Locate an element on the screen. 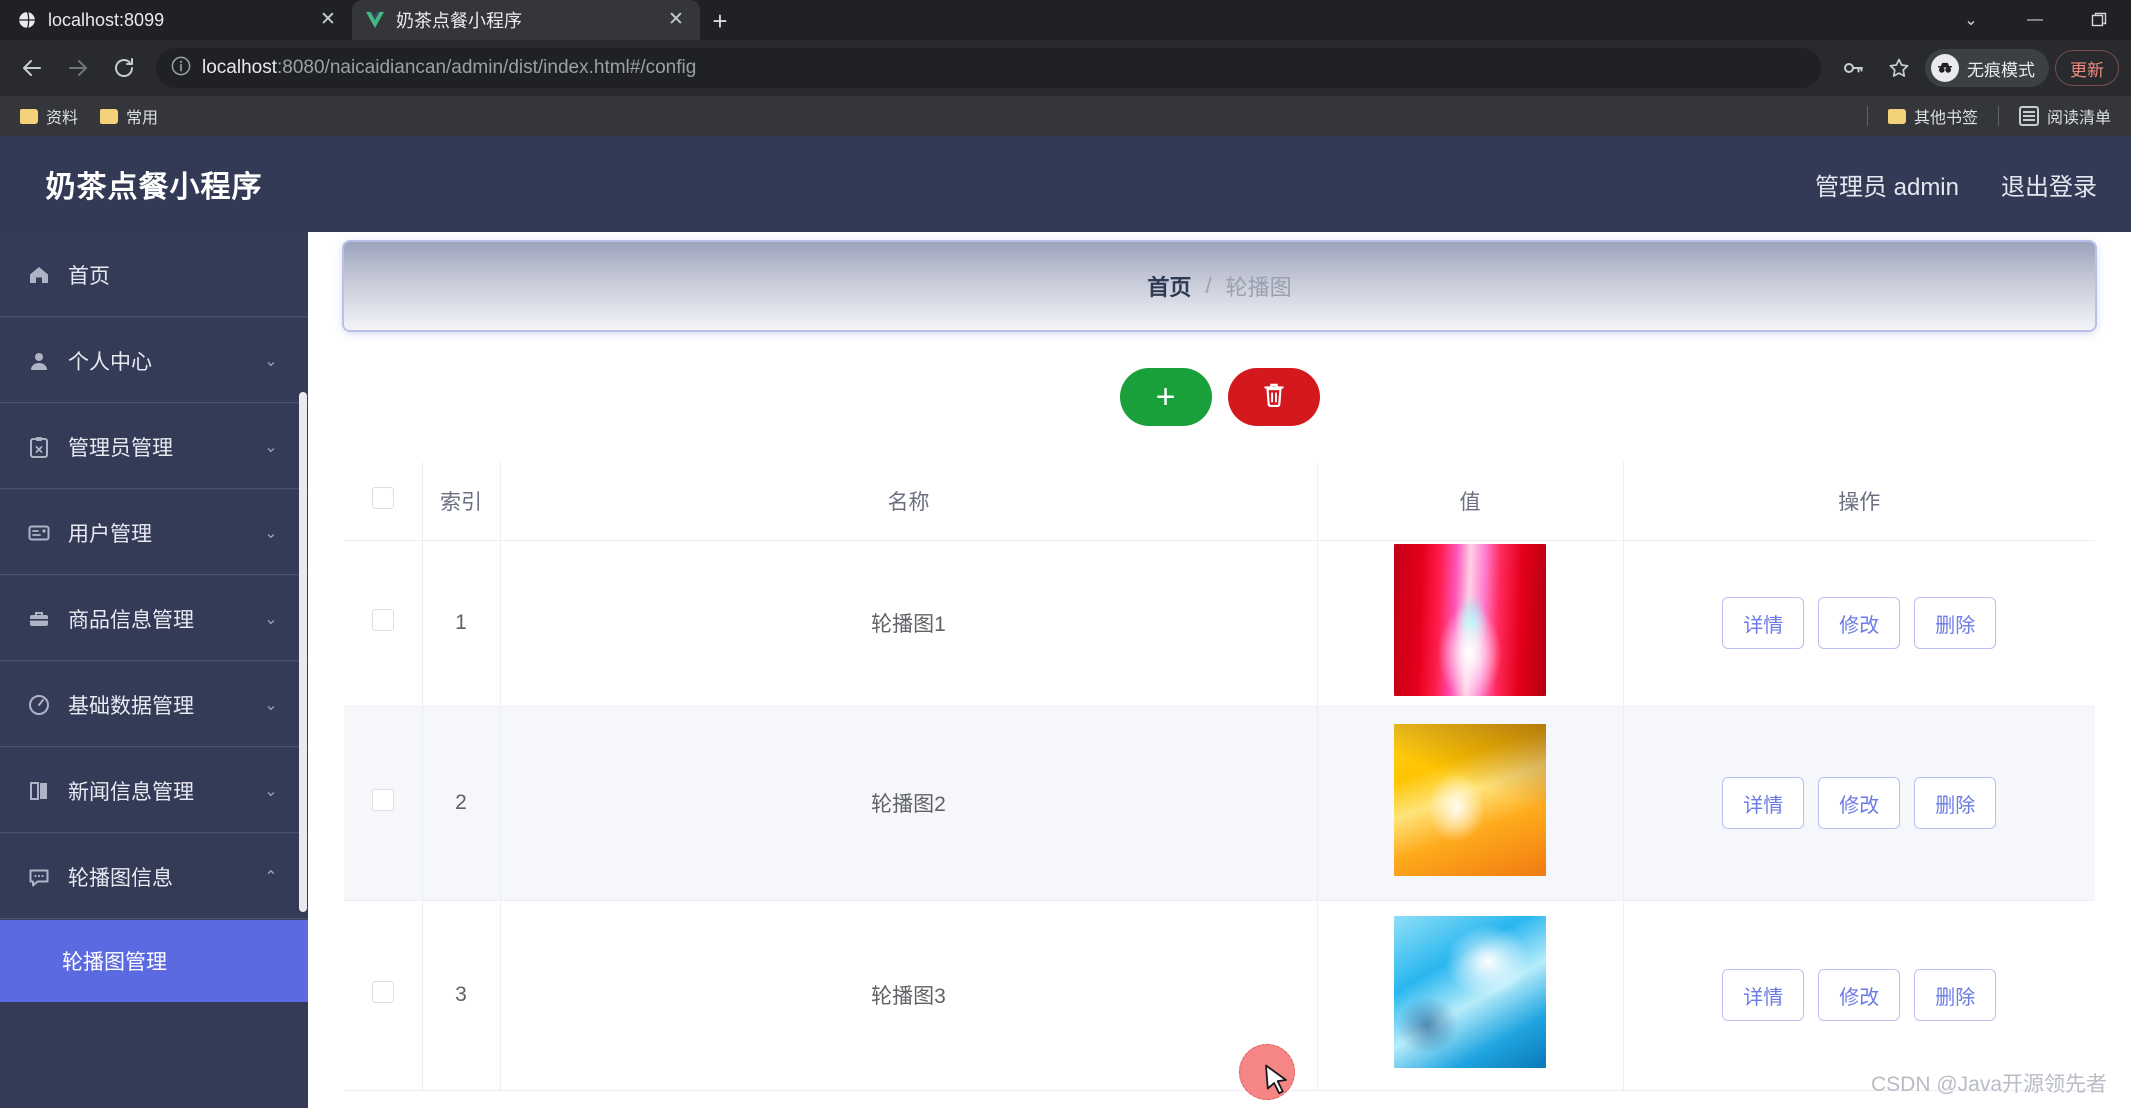  minimize-icon: — is located at coordinates (2035, 20).